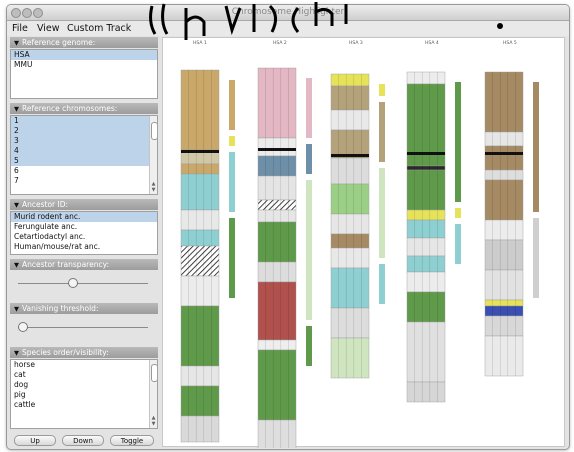  What do you see at coordinates (84, 65) in the screenshot?
I see `genome-item-mmu: MMU` at bounding box center [84, 65].